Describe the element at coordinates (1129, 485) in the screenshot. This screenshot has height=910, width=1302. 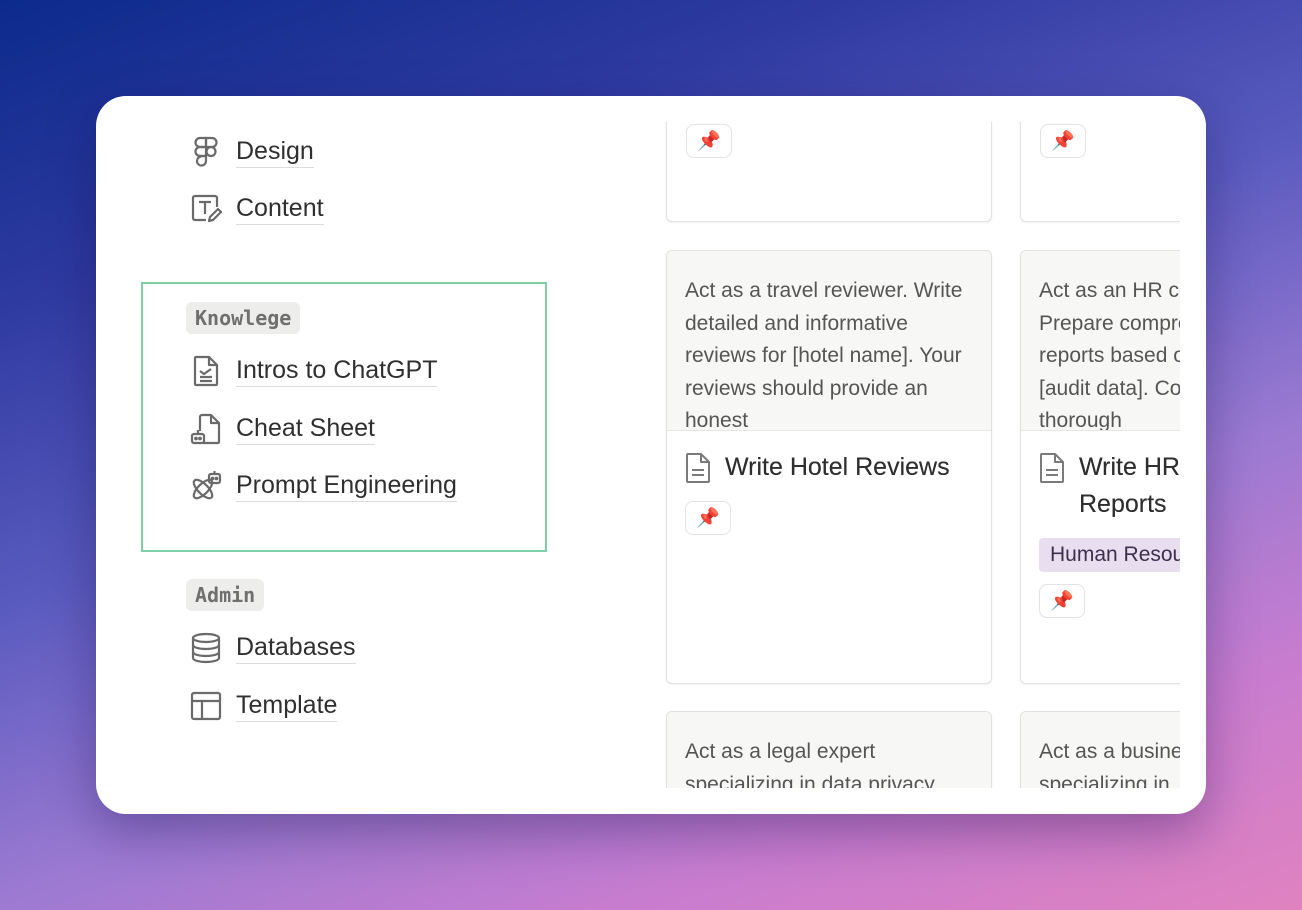
I see `card-title: Write HR Audit Reports` at that location.